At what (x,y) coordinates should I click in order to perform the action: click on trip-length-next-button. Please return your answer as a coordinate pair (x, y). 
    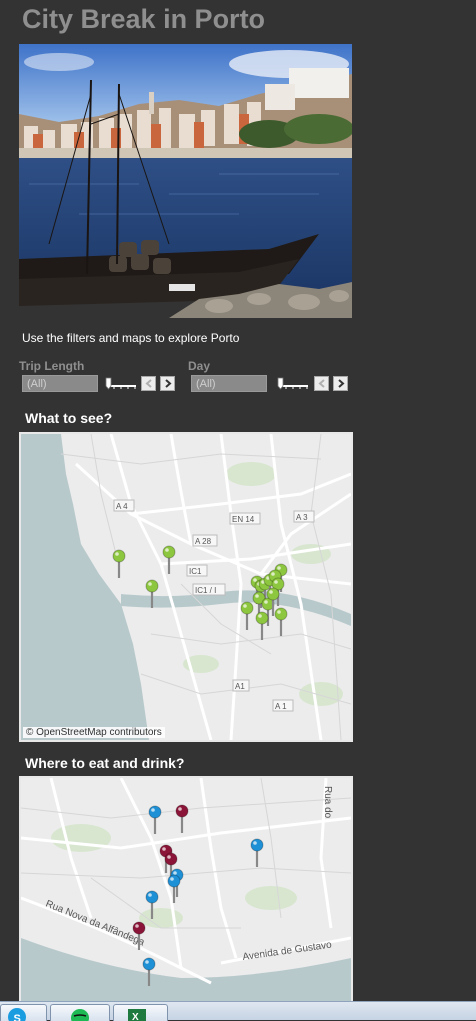
    Looking at the image, I should click on (167, 383).